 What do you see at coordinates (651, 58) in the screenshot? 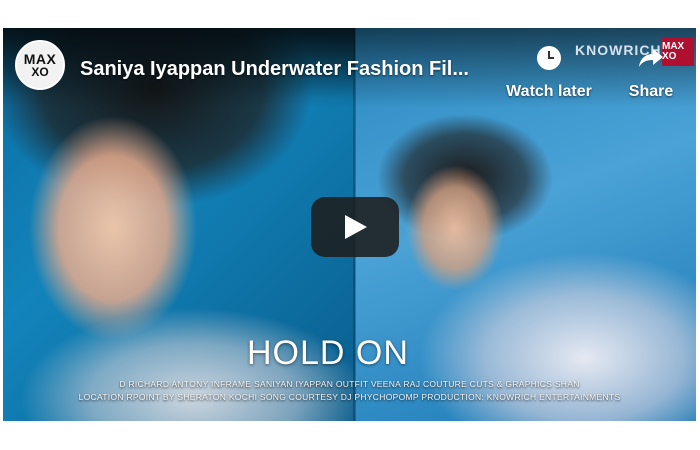
I see `share-arrow-icon` at bounding box center [651, 58].